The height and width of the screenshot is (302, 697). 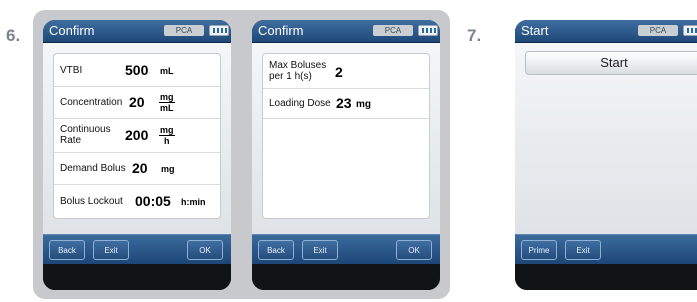 I want to click on demand-bolus-label: Demand Bolus, so click(x=93, y=168).